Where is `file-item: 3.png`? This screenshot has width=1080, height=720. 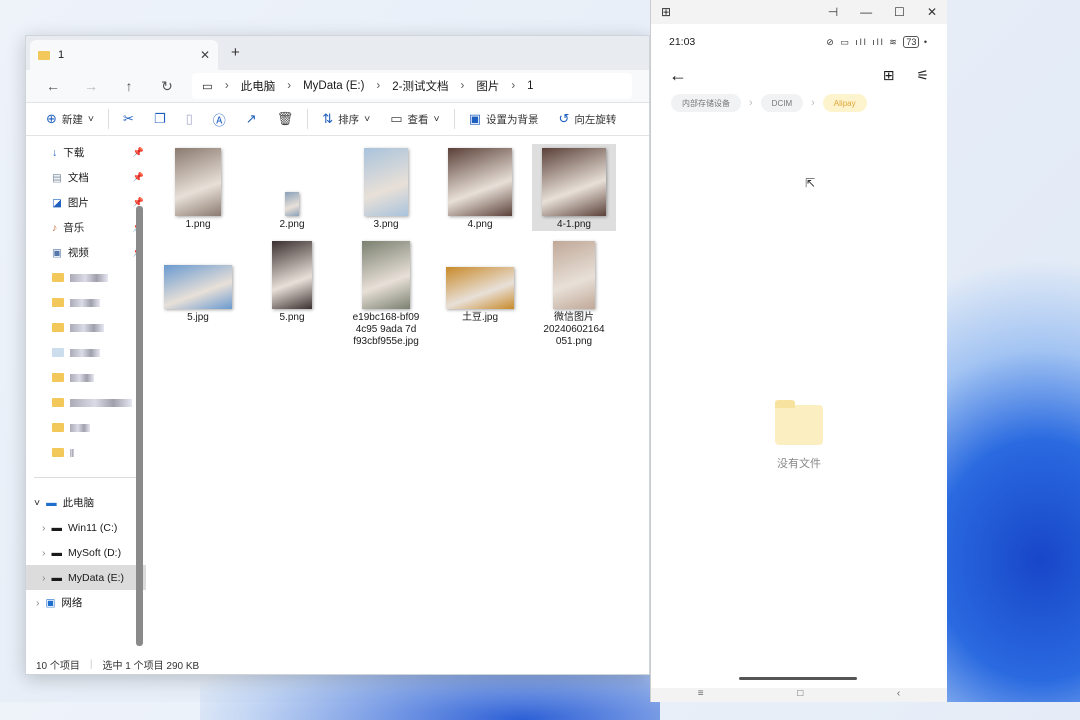 file-item: 3.png is located at coordinates (386, 187).